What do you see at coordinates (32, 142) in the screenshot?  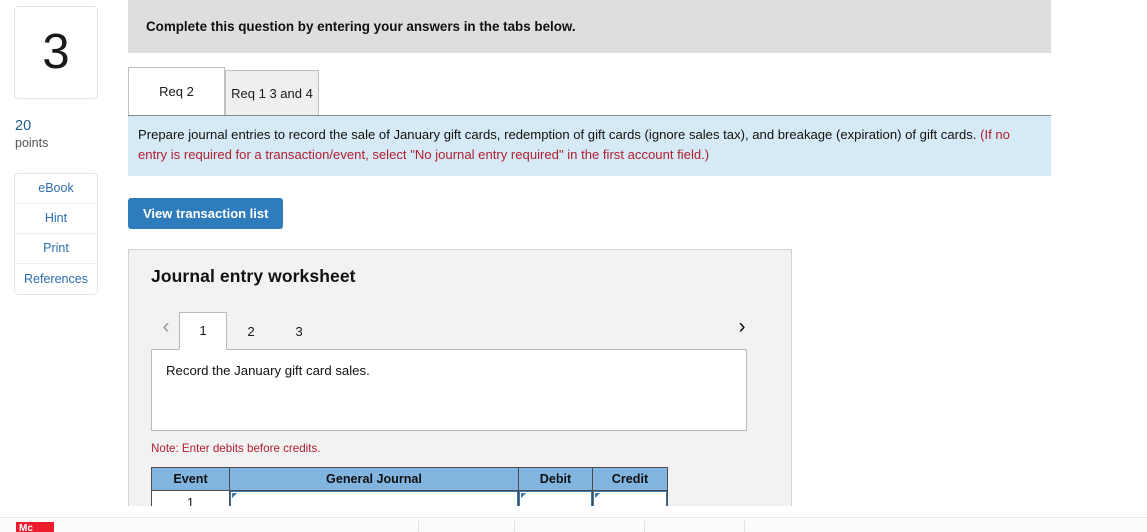 I see `points-label: points` at bounding box center [32, 142].